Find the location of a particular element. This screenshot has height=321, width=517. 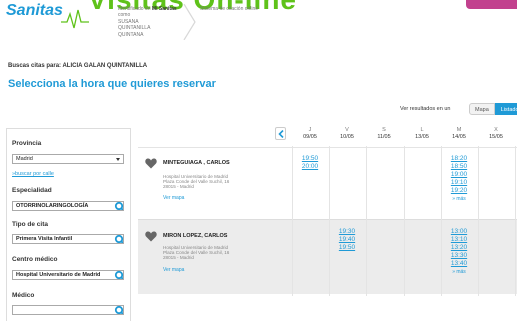

time-slot-link: 13:20 is located at coordinates (459, 248).